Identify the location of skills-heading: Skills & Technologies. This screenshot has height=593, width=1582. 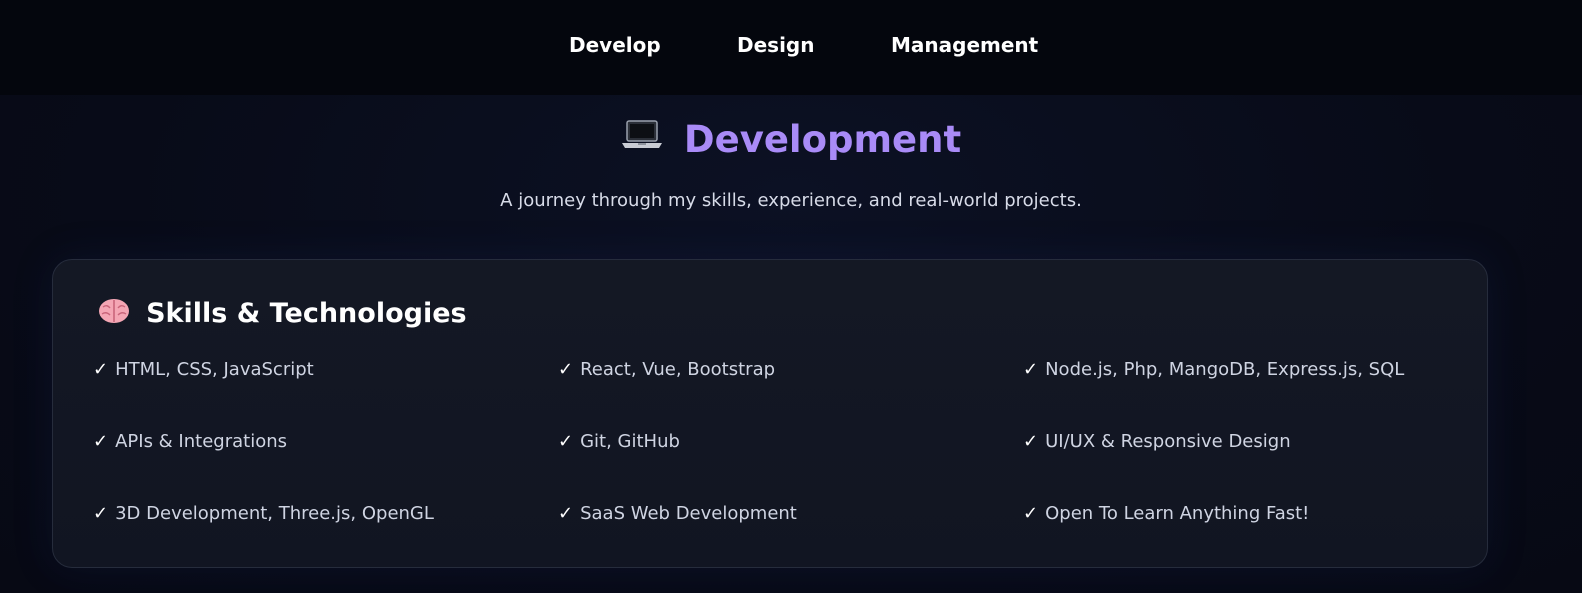
(282, 316).